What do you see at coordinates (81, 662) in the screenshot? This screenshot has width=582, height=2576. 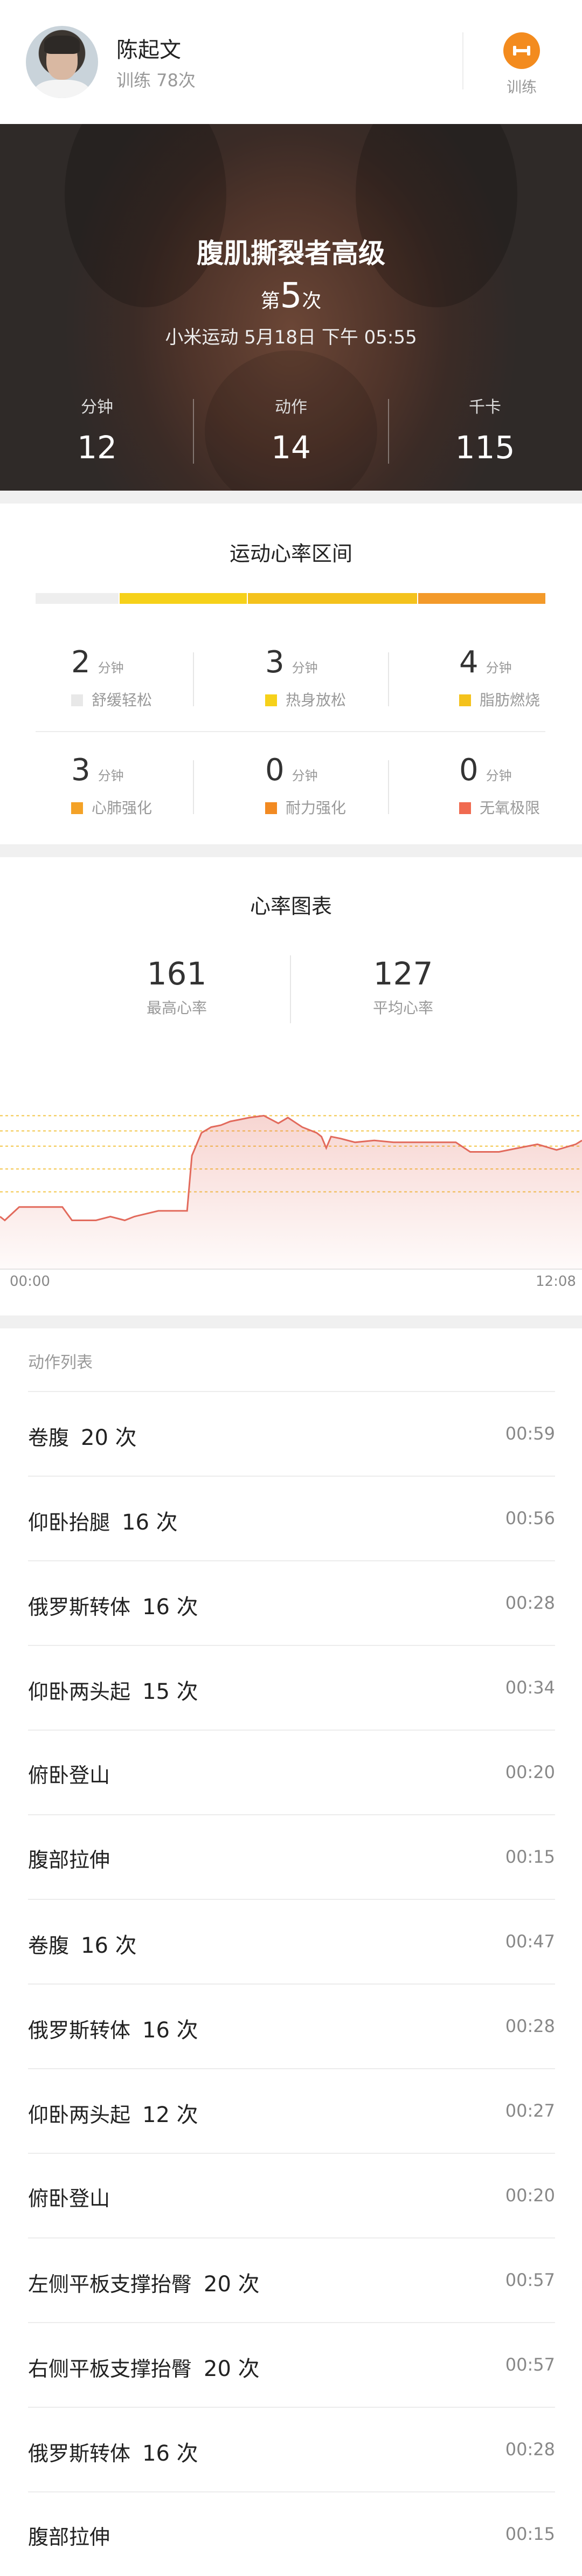 I see `zone-value: 2` at bounding box center [81, 662].